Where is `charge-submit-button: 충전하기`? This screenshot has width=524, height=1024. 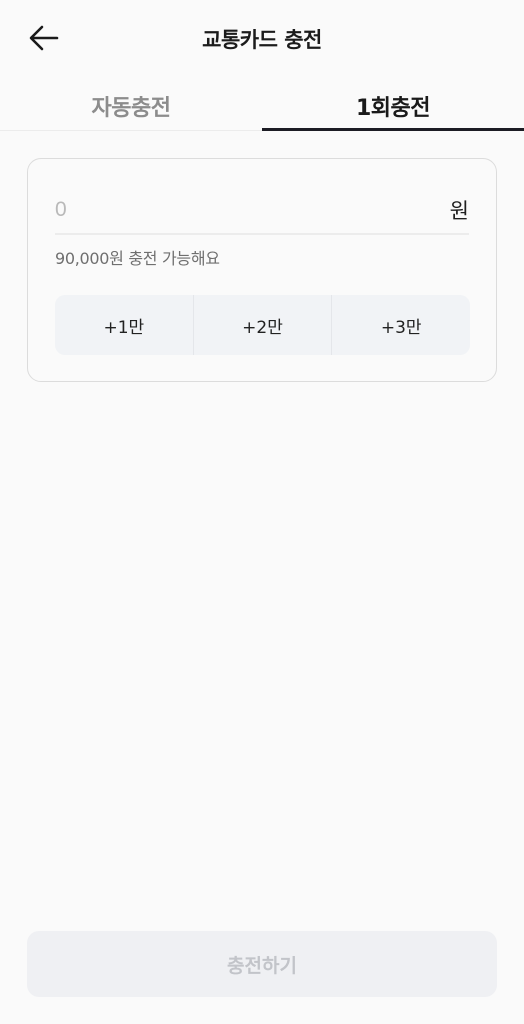 charge-submit-button: 충전하기 is located at coordinates (262, 964).